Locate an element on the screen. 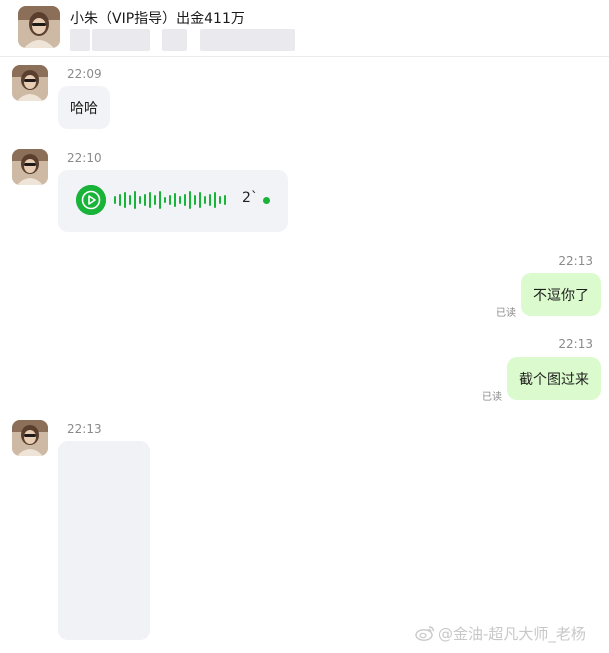 Image resolution: width=609 pixels, height=653 pixels. voice-message-bubble: 2` is located at coordinates (173, 201).